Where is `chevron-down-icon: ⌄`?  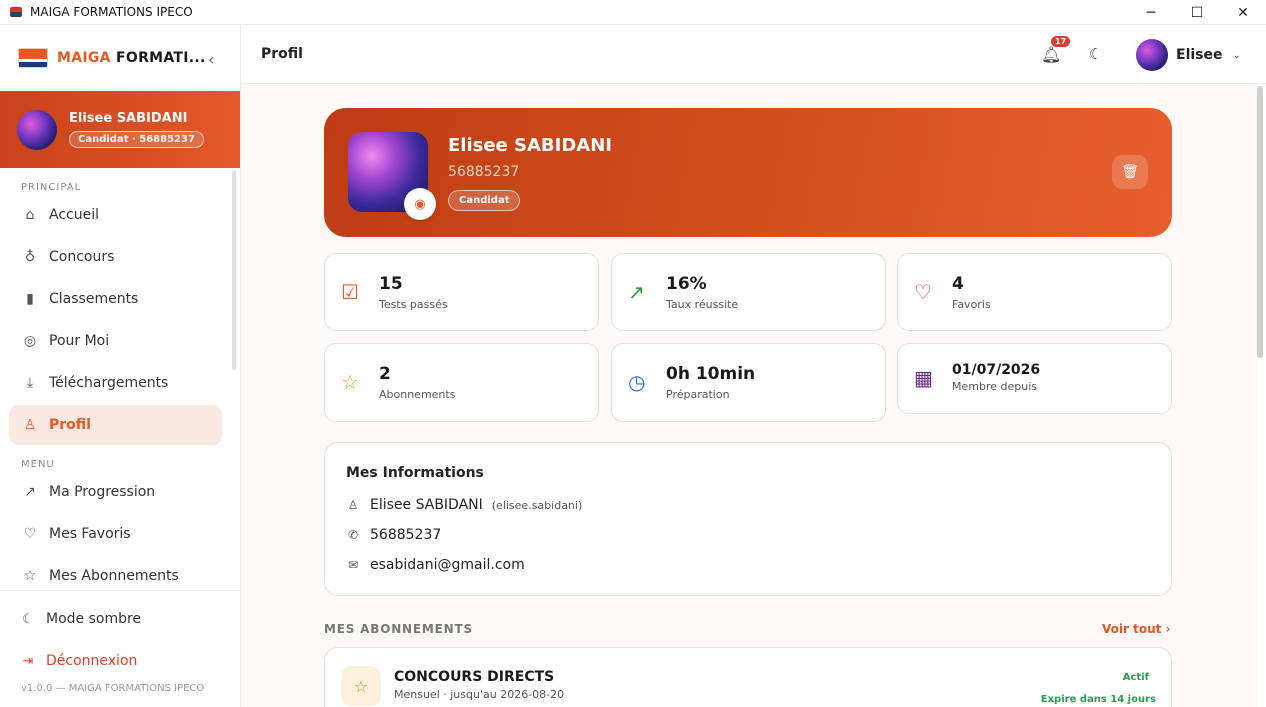
chevron-down-icon: ⌄ is located at coordinates (1236, 55).